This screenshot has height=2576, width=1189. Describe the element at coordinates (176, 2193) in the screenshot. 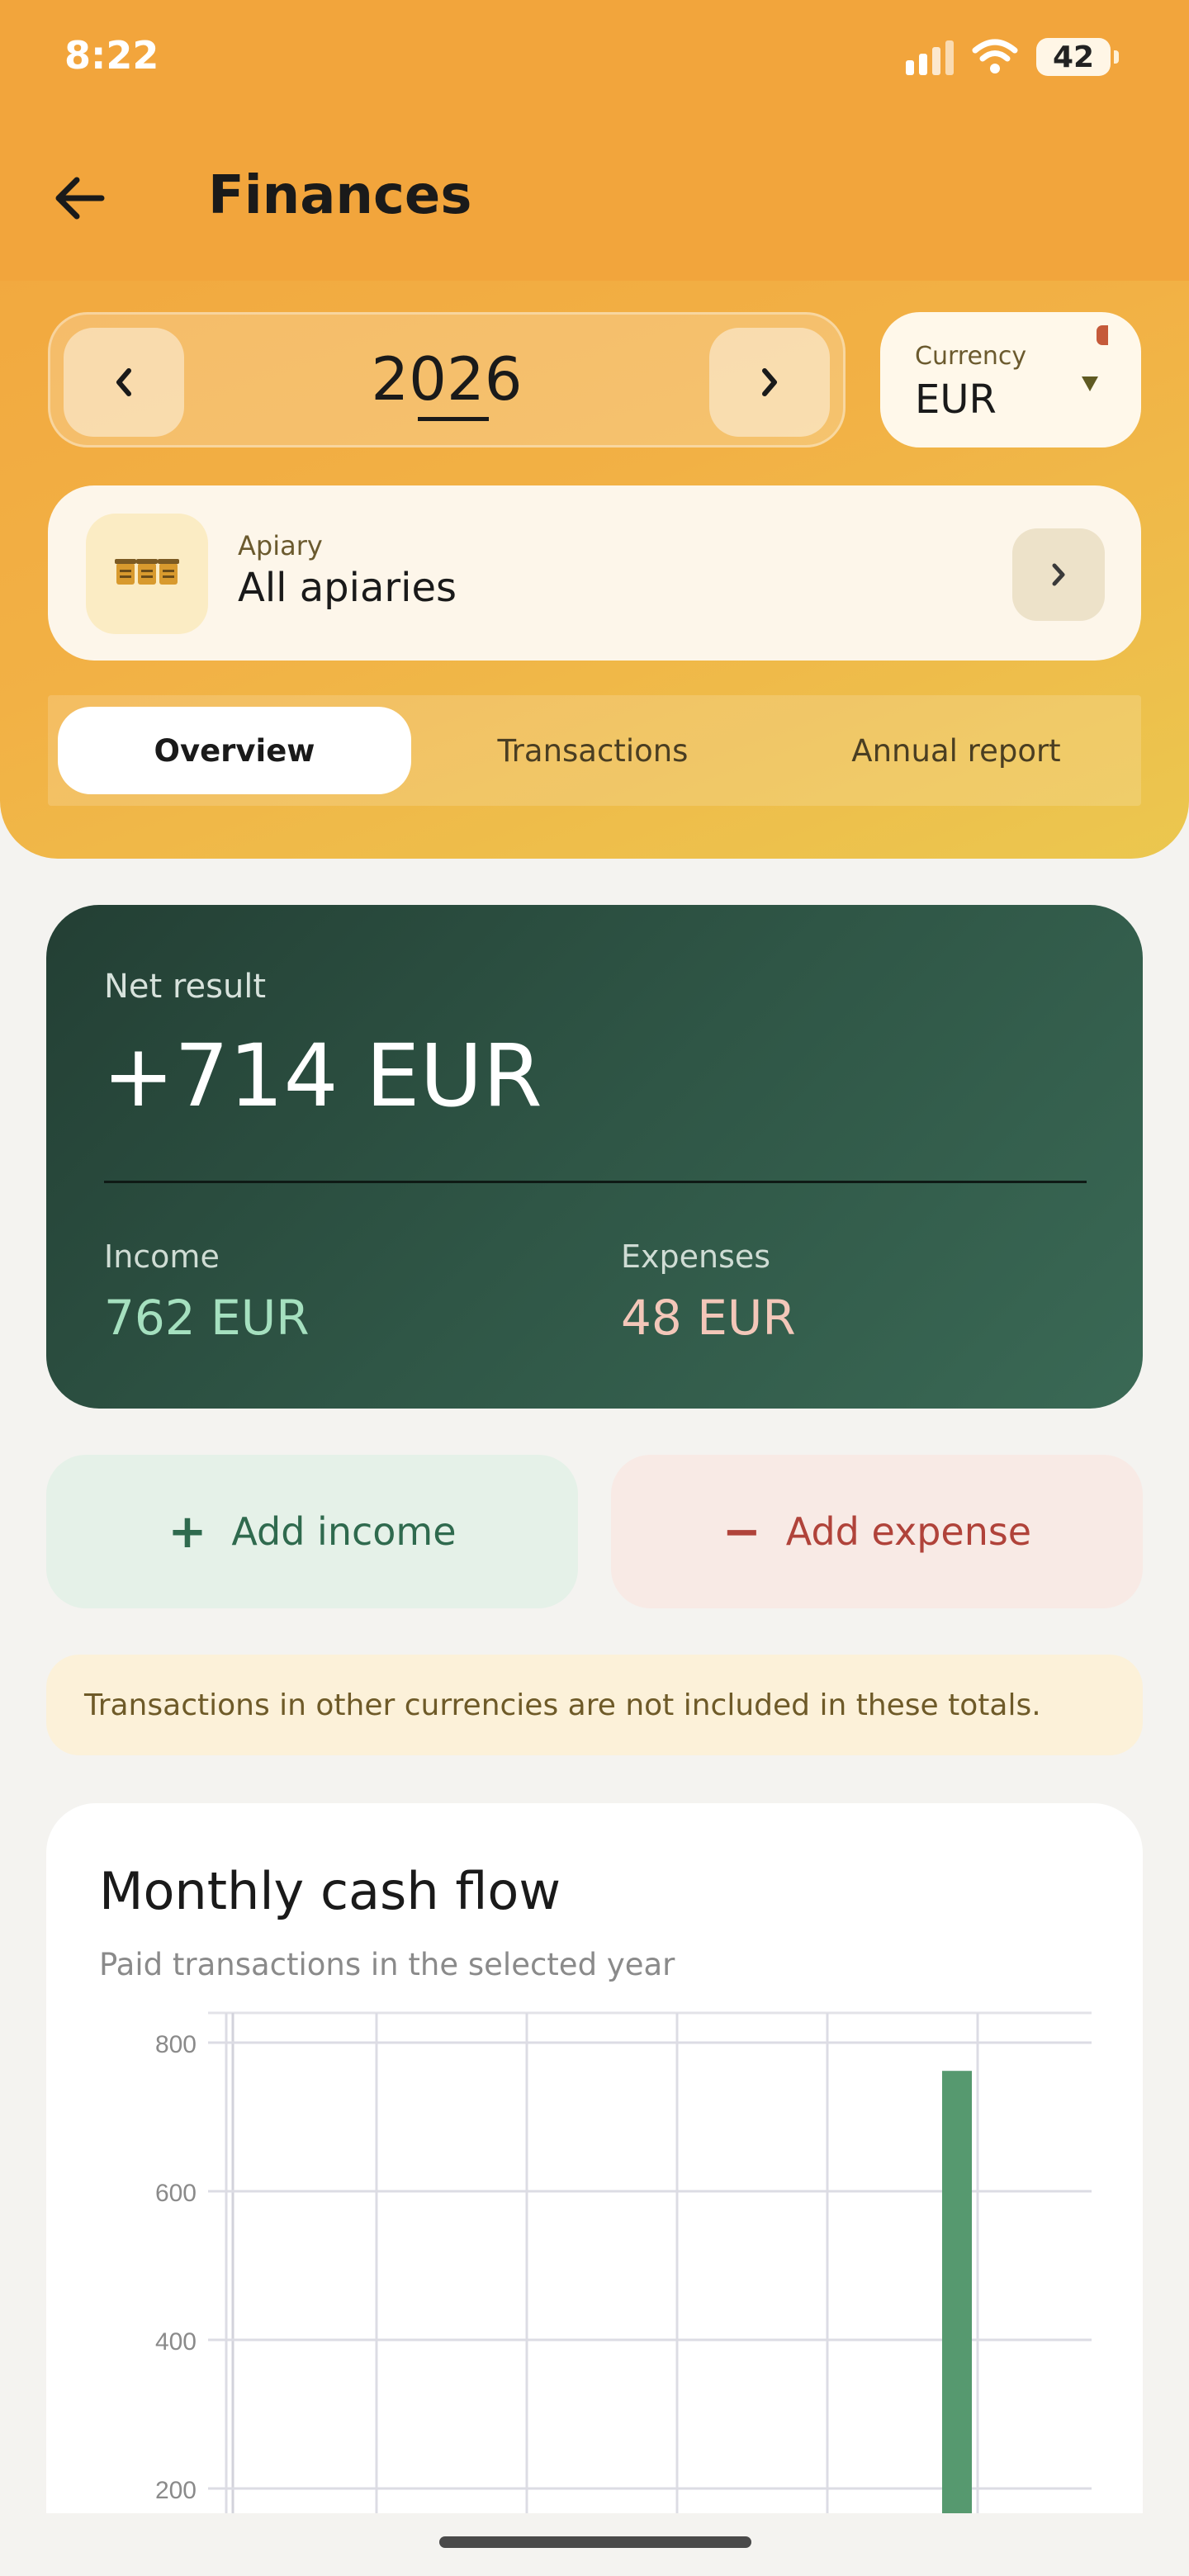

I see `y-tick-label: 600` at that location.